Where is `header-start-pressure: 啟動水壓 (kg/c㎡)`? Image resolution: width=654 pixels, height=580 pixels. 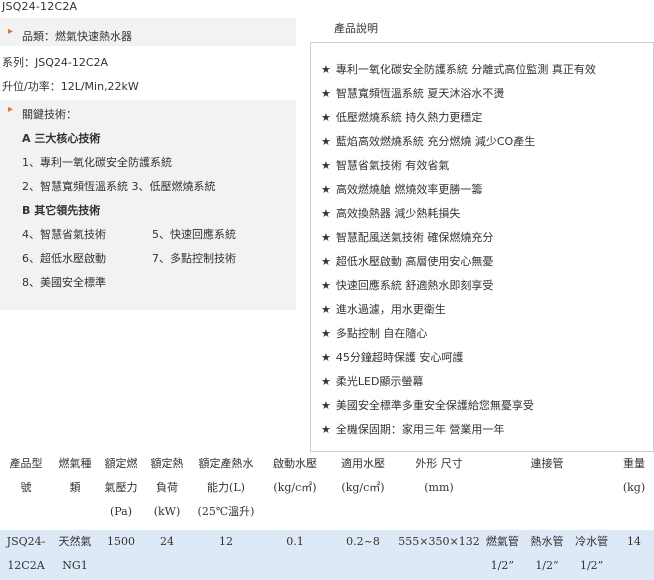
header-start-pressure: 啟動水壓 (kg/c㎡) is located at coordinates (295, 491).